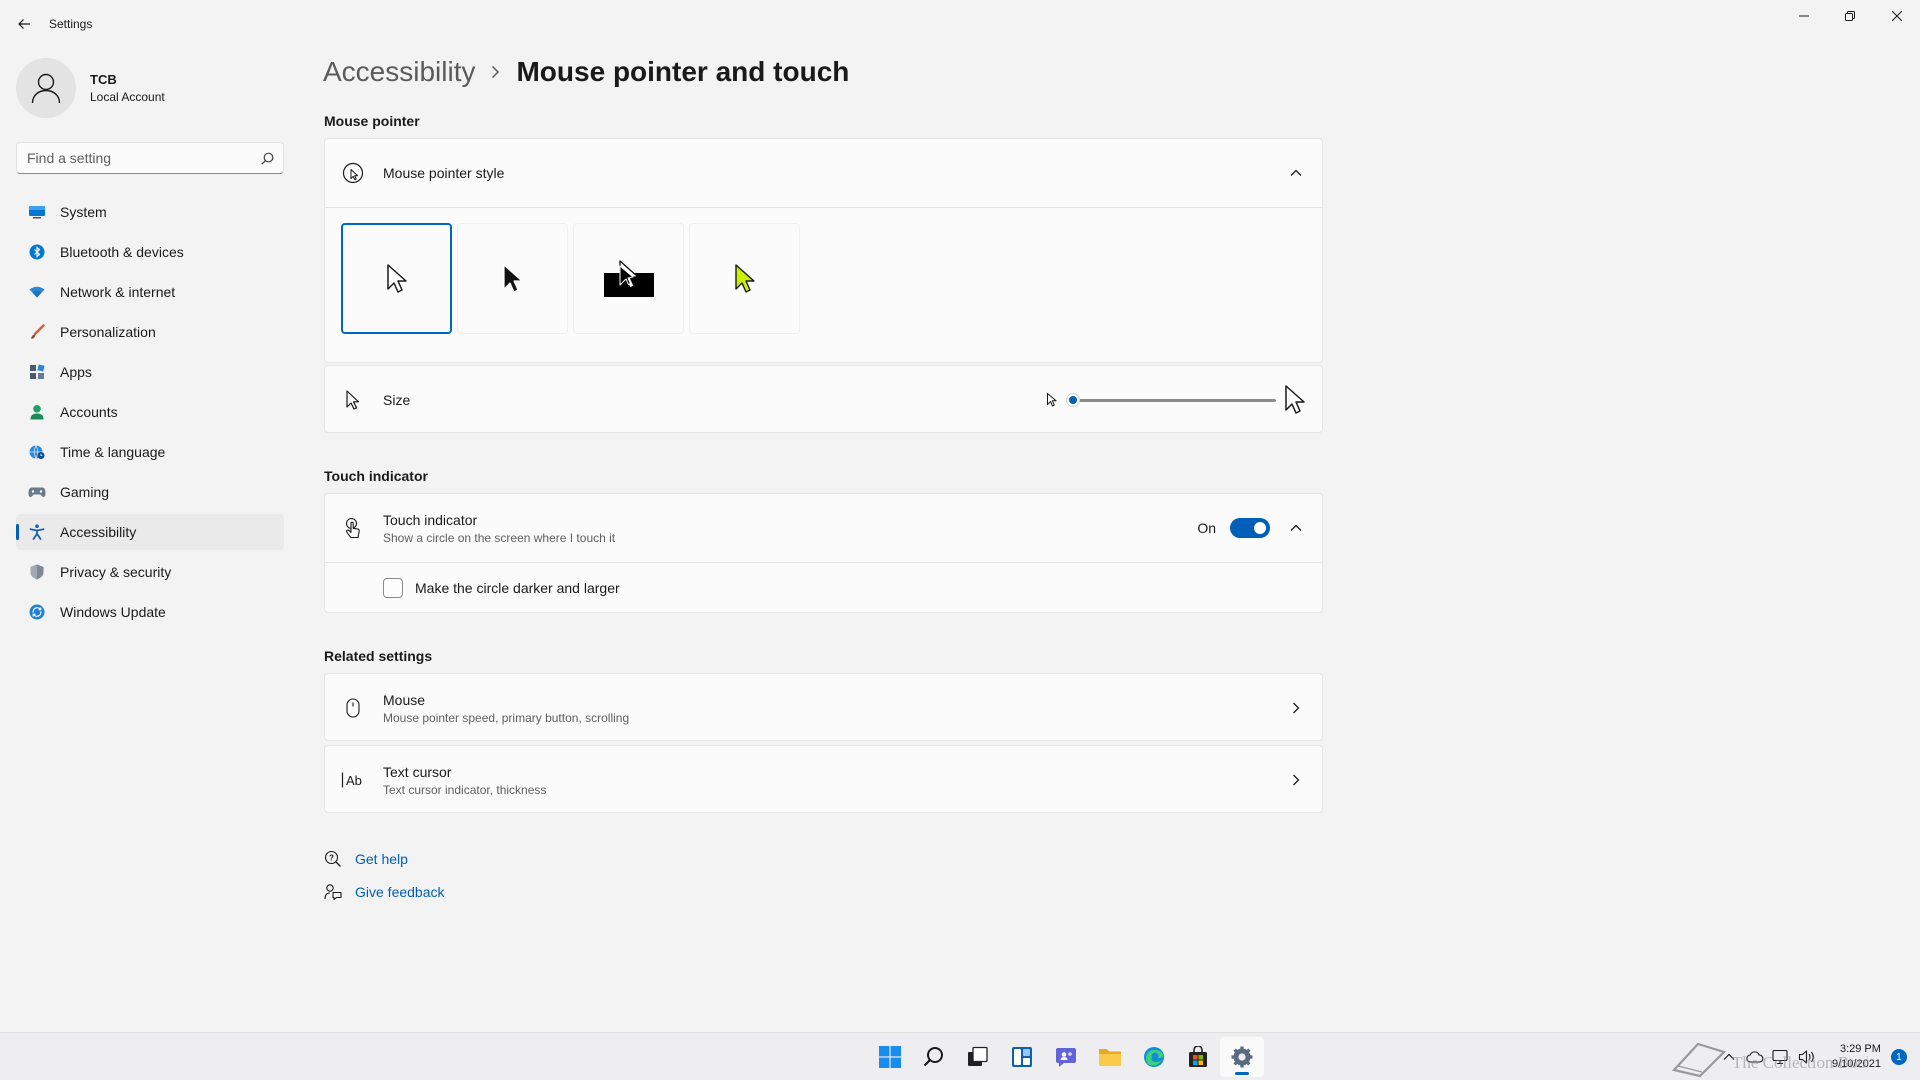  I want to click on sidebar-item-label: Accounts, so click(89, 412).